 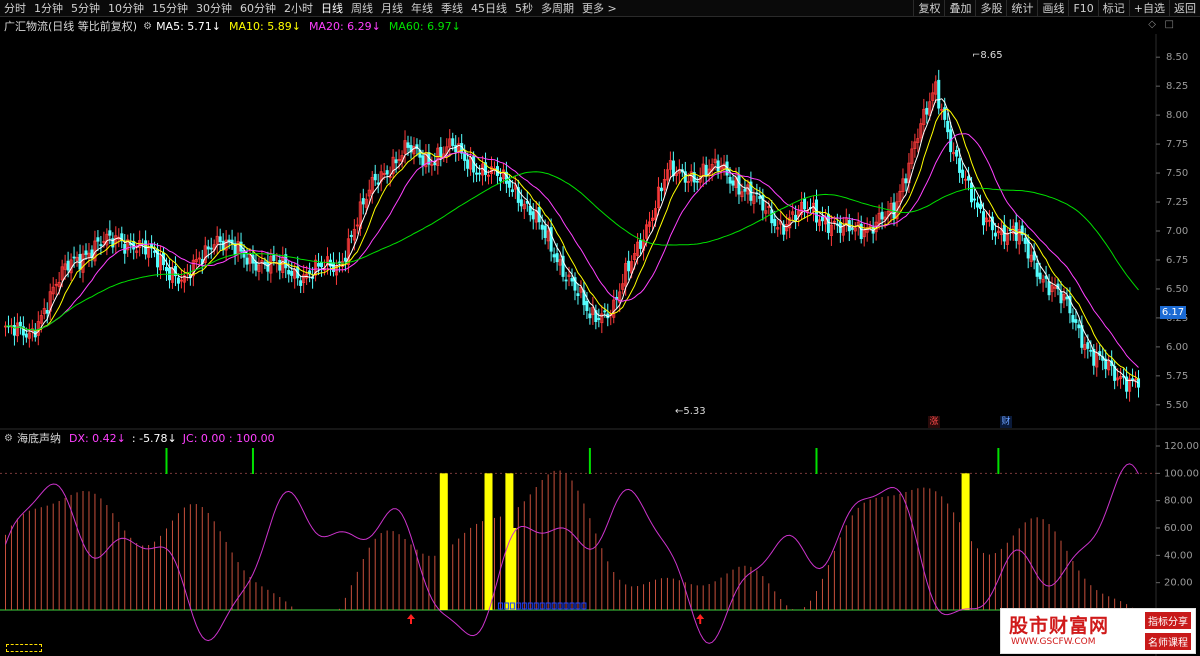 What do you see at coordinates (8, 438) in the screenshot?
I see `indicator-settings-icon: ⚙` at bounding box center [8, 438].